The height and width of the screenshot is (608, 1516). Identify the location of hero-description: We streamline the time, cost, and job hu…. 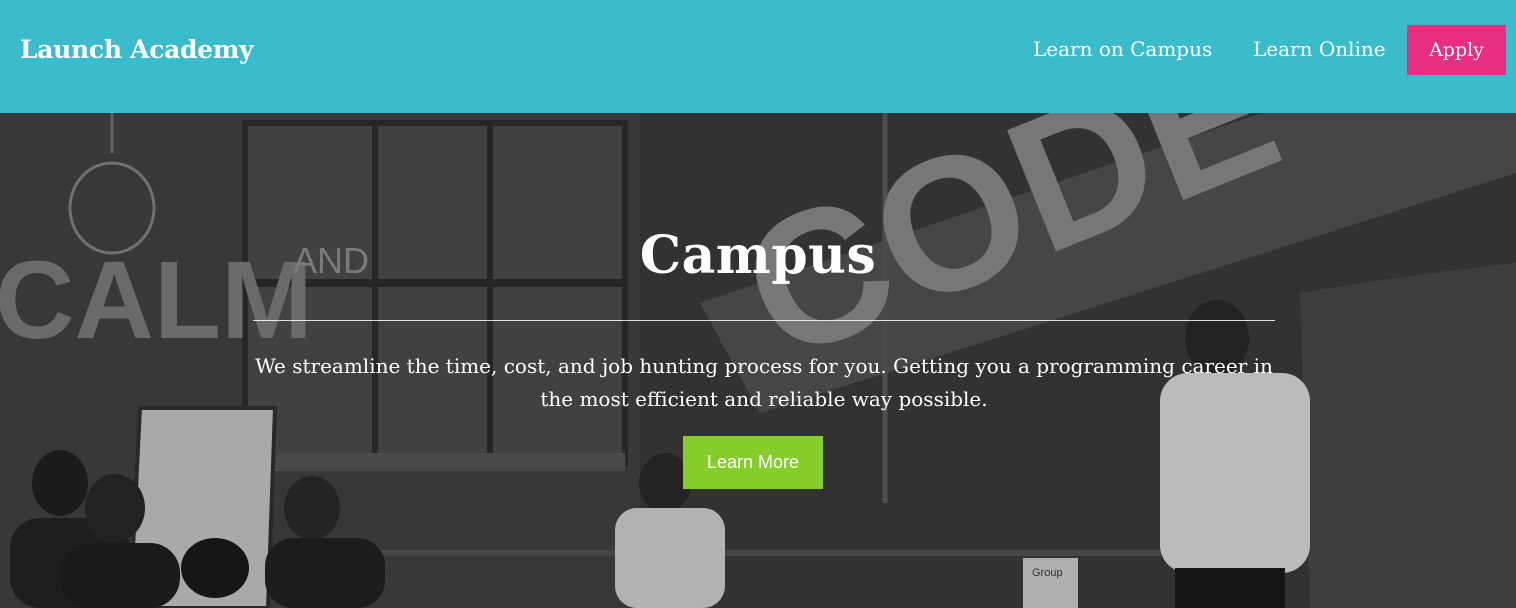
(764, 382).